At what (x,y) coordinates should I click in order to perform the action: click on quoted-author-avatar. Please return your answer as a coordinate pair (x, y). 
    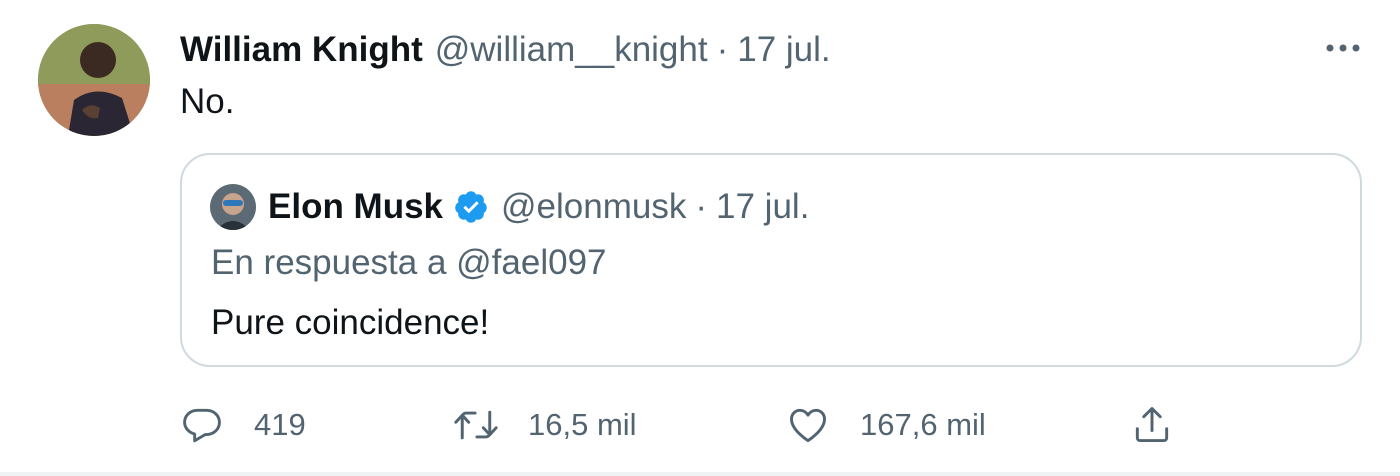
    Looking at the image, I should click on (233, 207).